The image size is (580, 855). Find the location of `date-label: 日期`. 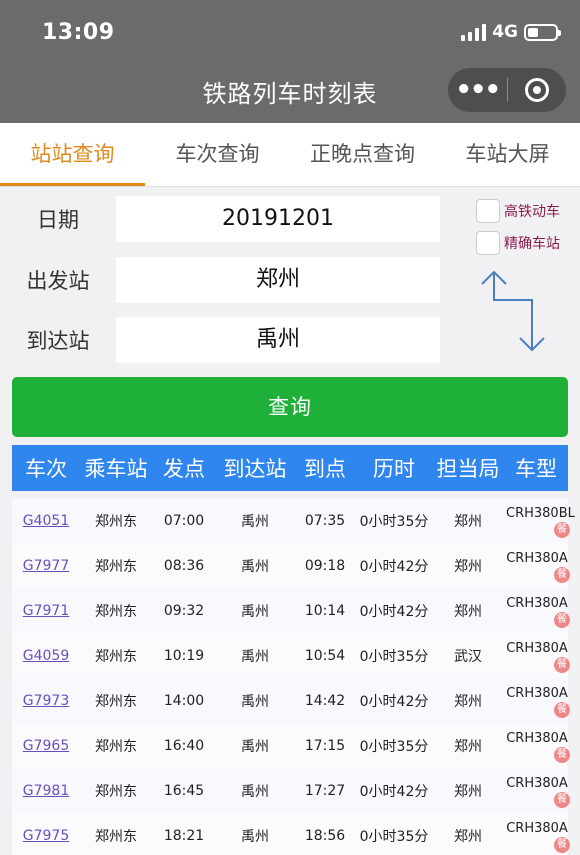

date-label: 日期 is located at coordinates (58, 220).